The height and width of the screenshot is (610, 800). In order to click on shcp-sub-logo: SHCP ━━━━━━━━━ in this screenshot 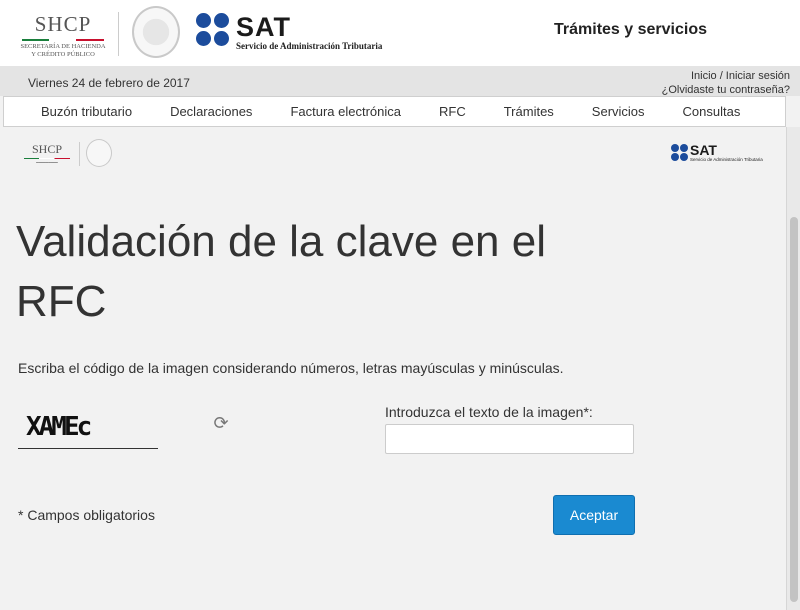, I will do `click(47, 153)`.